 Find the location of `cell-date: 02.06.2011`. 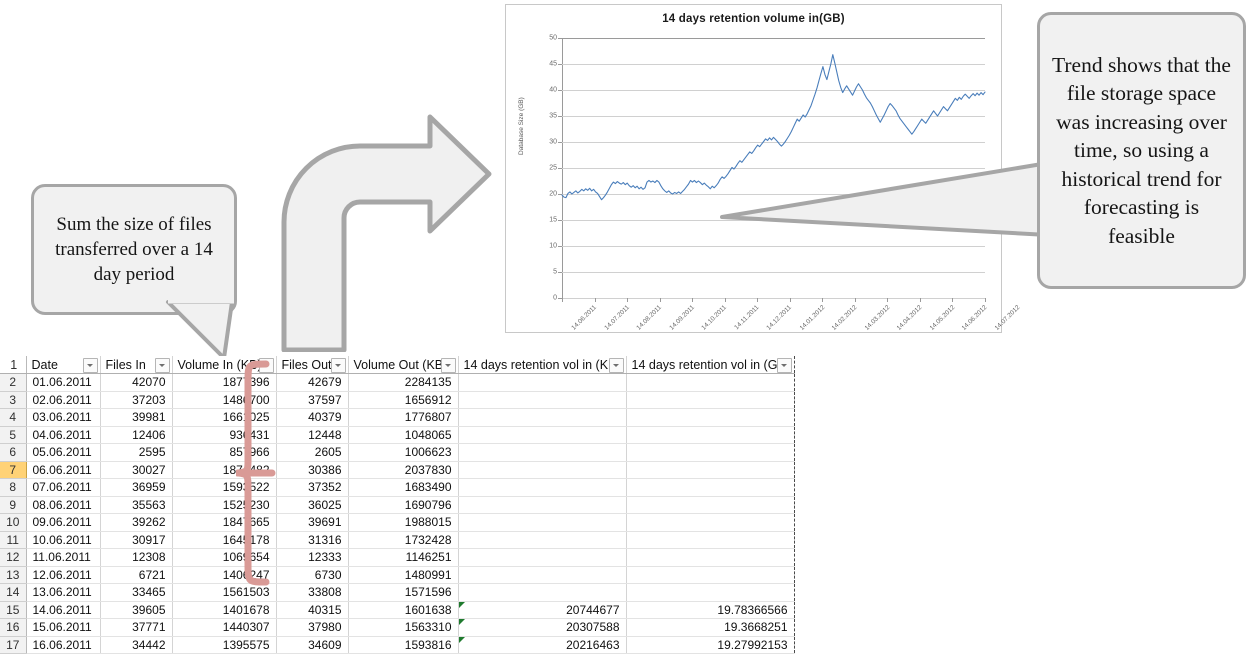

cell-date: 02.06.2011 is located at coordinates (63, 400).